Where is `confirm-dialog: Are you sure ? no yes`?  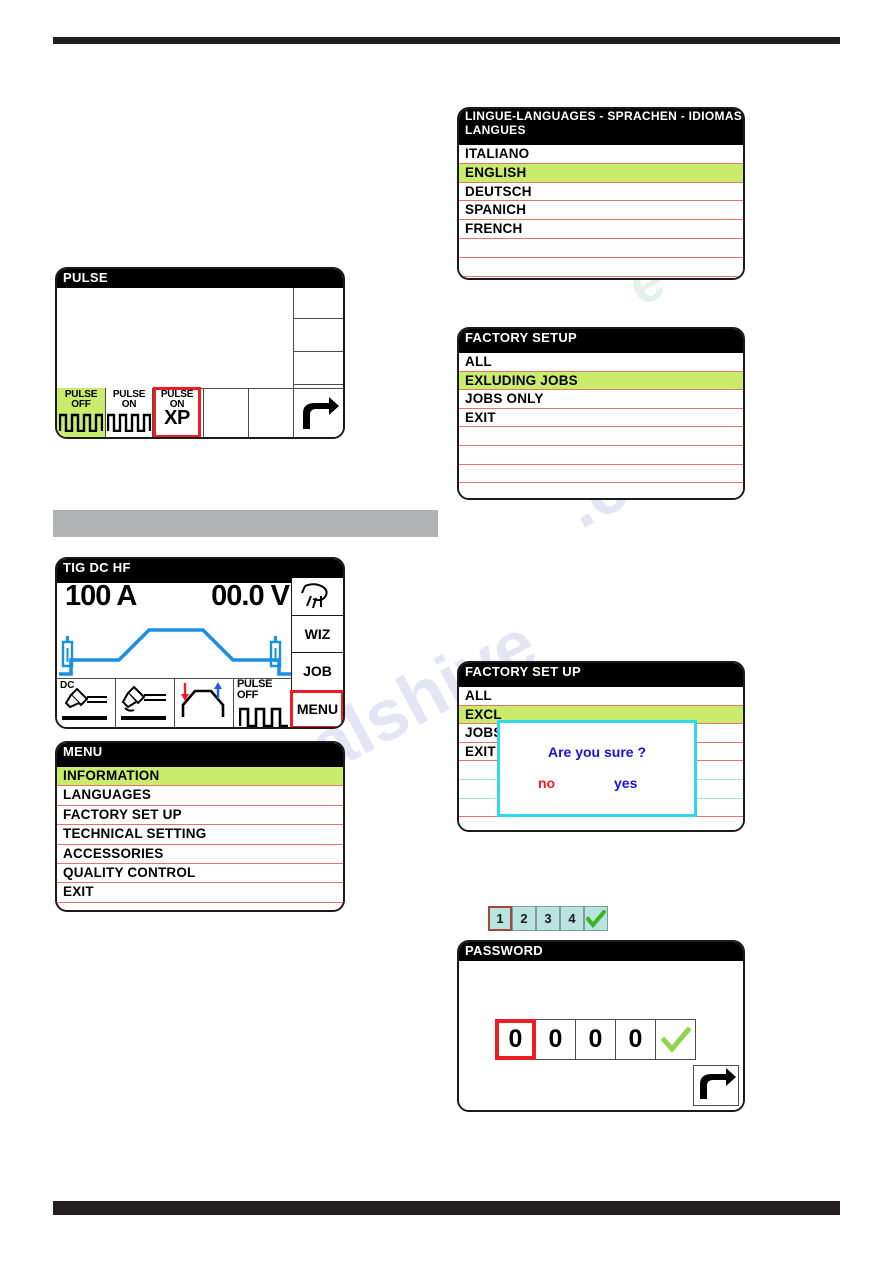 confirm-dialog: Are you sure ? no yes is located at coordinates (597, 768).